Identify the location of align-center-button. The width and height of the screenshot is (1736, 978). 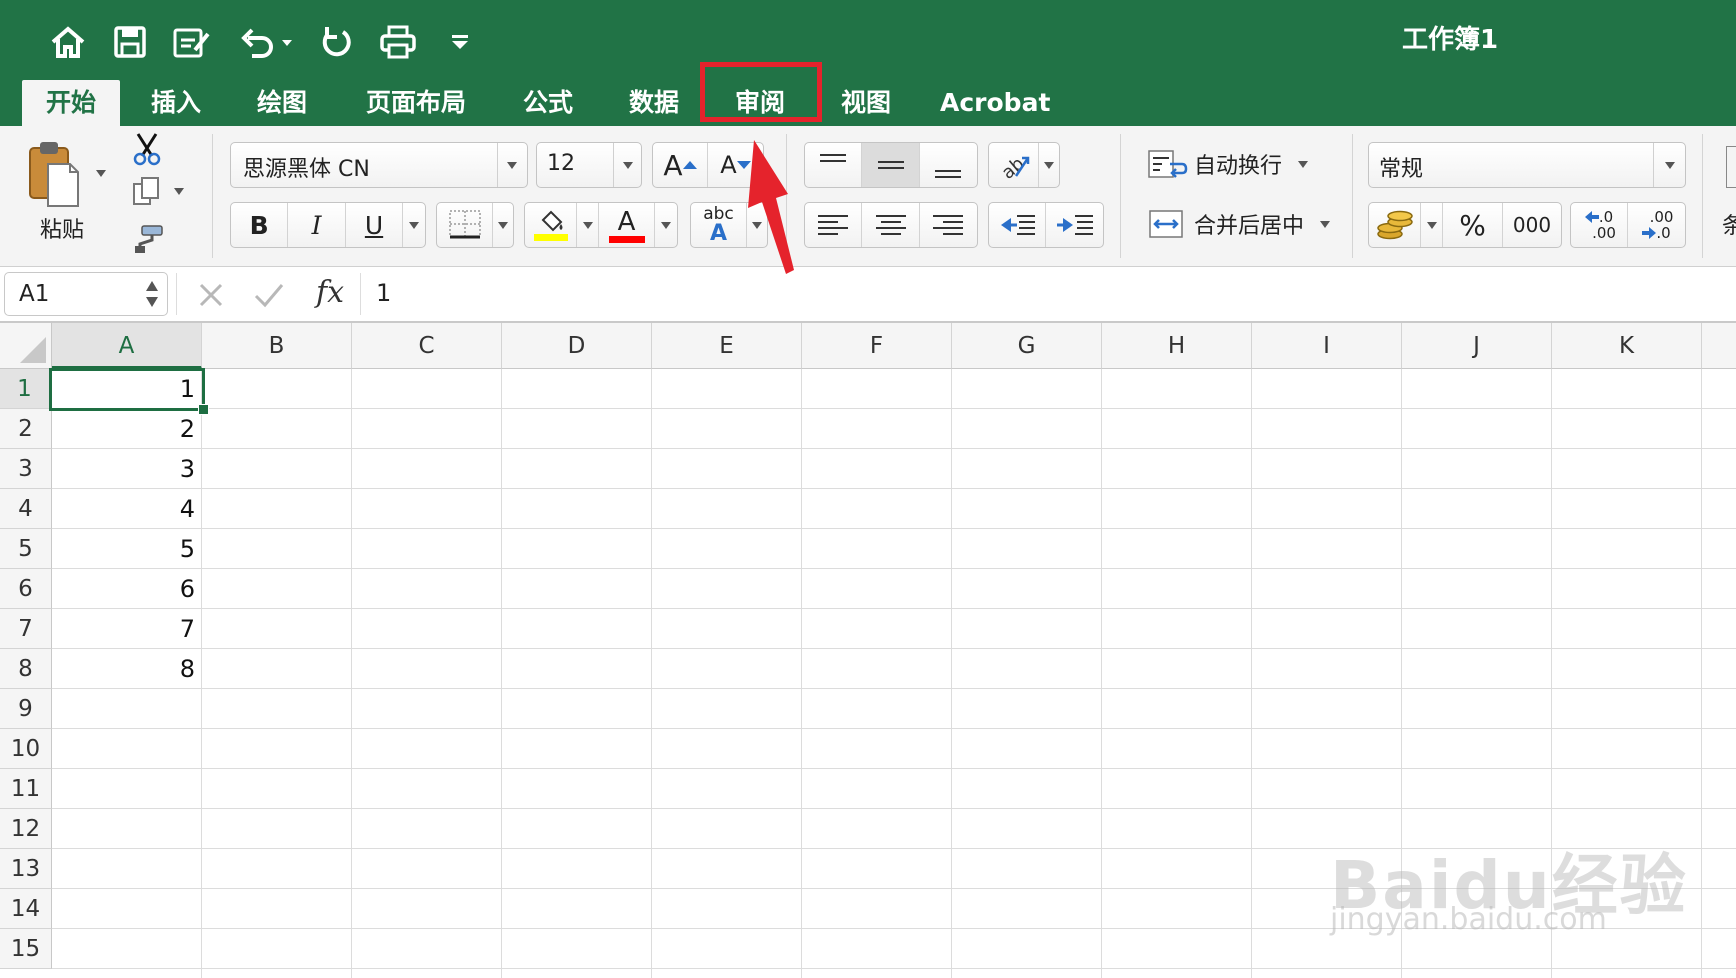
(891, 225).